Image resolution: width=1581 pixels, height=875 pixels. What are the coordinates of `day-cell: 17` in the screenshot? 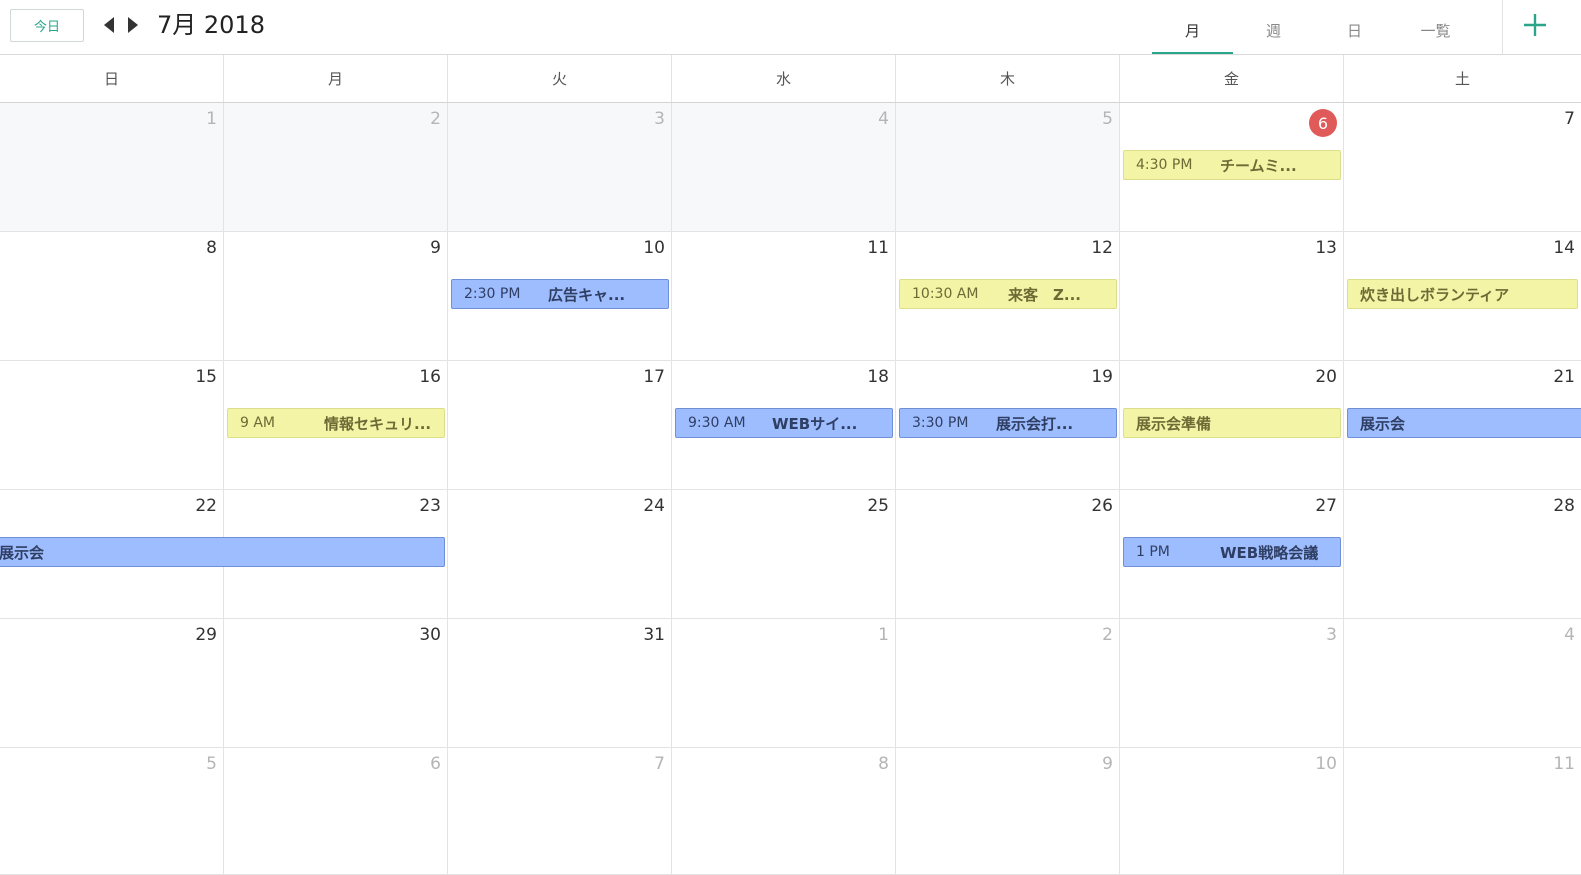 It's located at (560, 425).